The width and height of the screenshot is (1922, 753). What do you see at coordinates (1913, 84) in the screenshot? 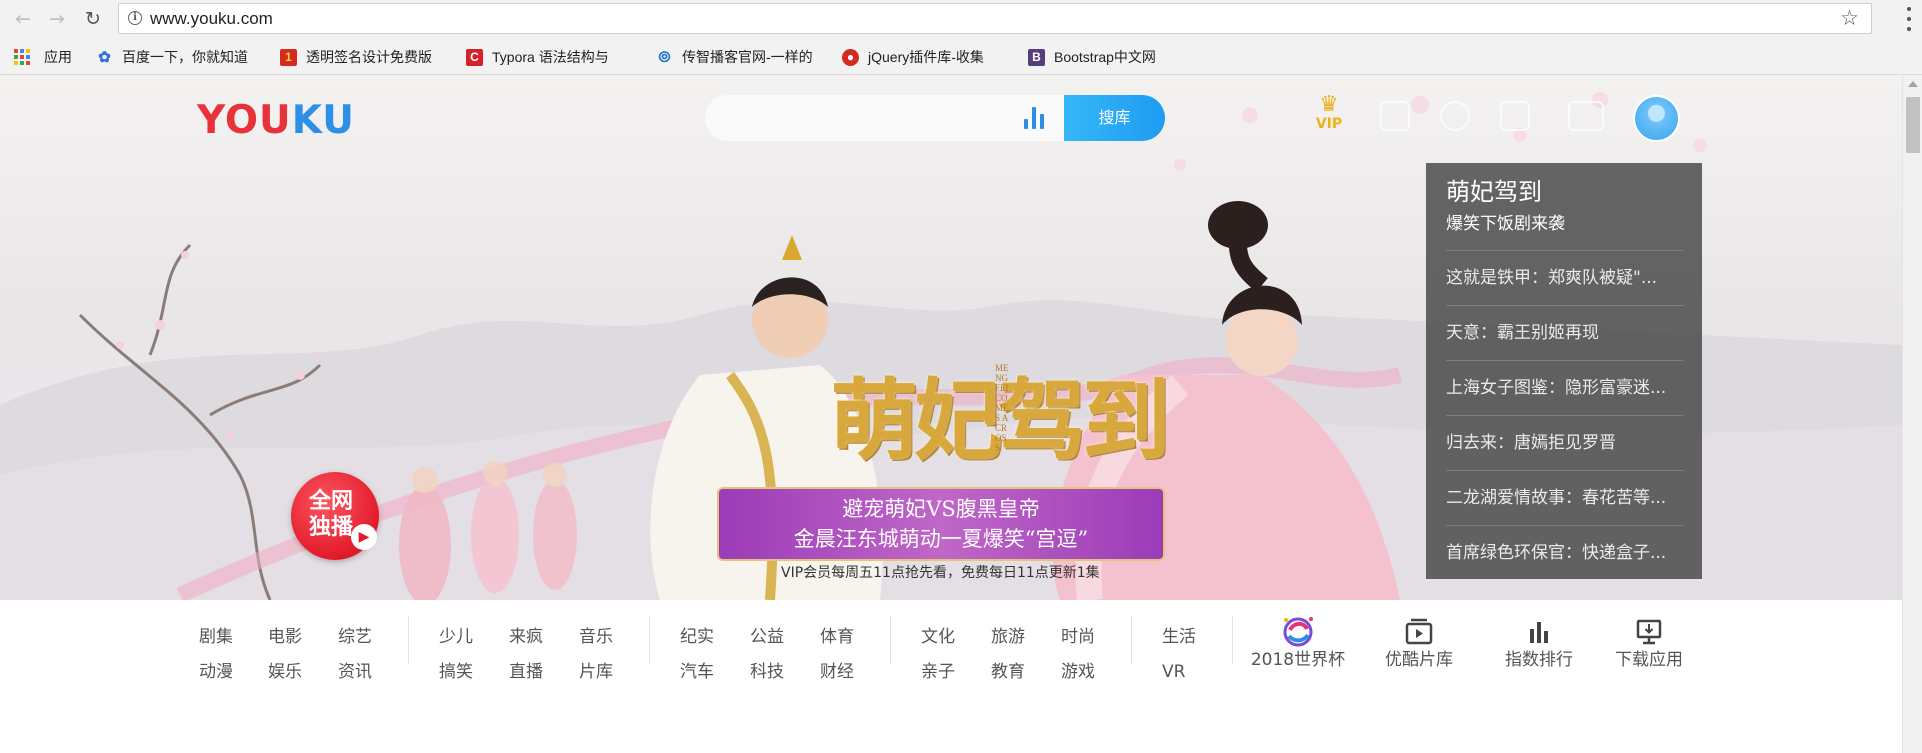
I see `scroll-up-arrow-icon` at bounding box center [1913, 84].